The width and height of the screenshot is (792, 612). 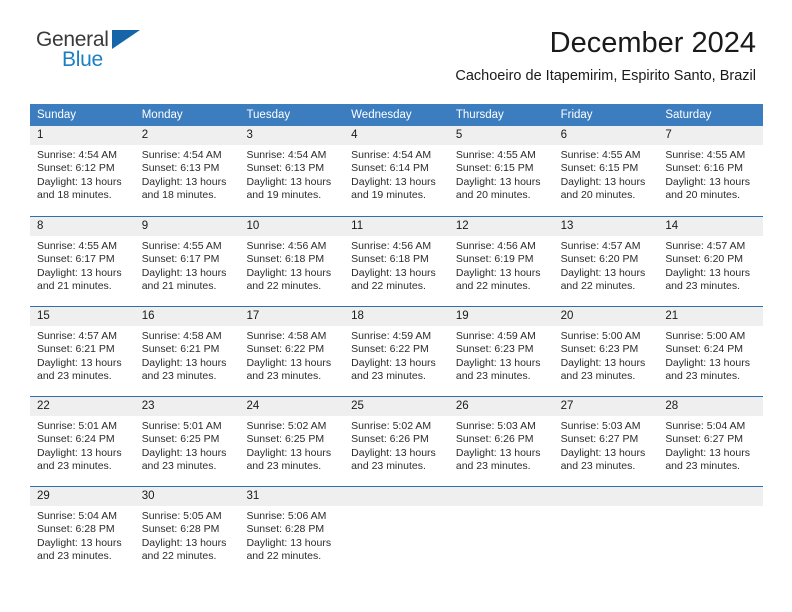 I want to click on generalblue-logo: General Blue, so click(x=96, y=53).